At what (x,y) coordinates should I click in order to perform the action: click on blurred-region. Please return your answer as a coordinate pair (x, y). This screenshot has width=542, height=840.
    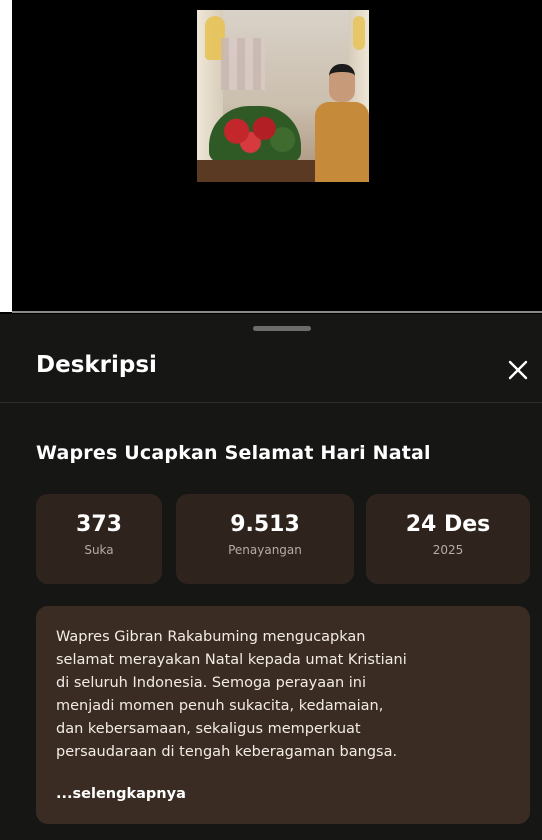
    Looking at the image, I should click on (243, 64).